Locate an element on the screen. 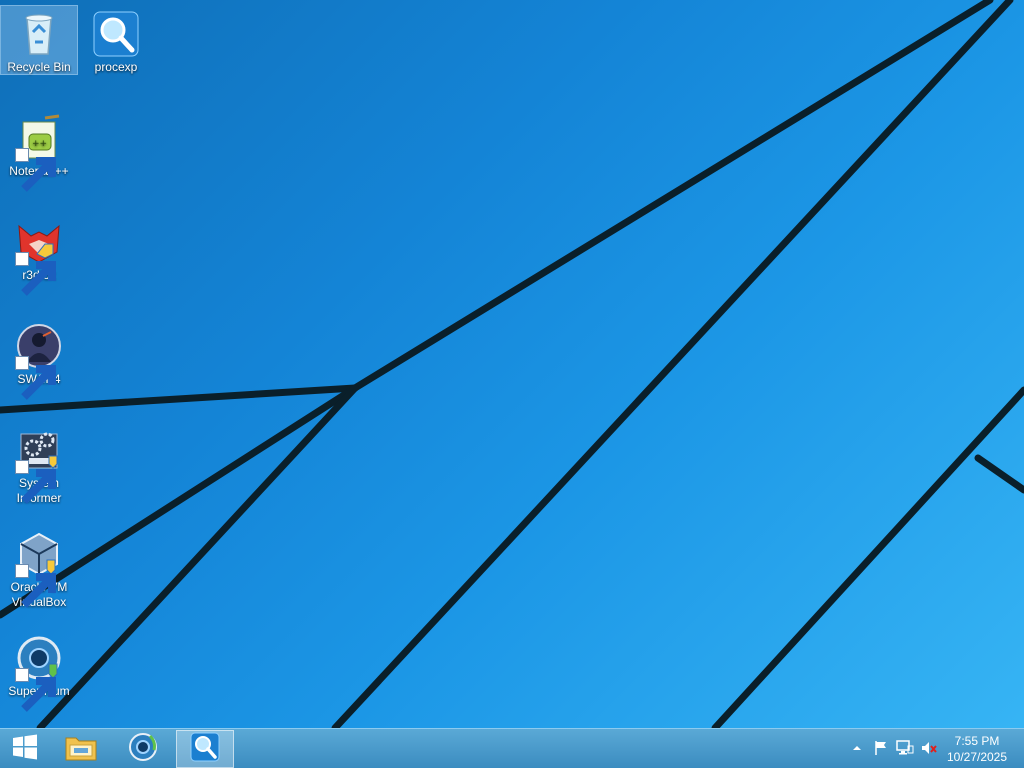 Image resolution: width=1024 pixels, height=768 pixels. chevron-up-icon is located at coordinates (857, 748).